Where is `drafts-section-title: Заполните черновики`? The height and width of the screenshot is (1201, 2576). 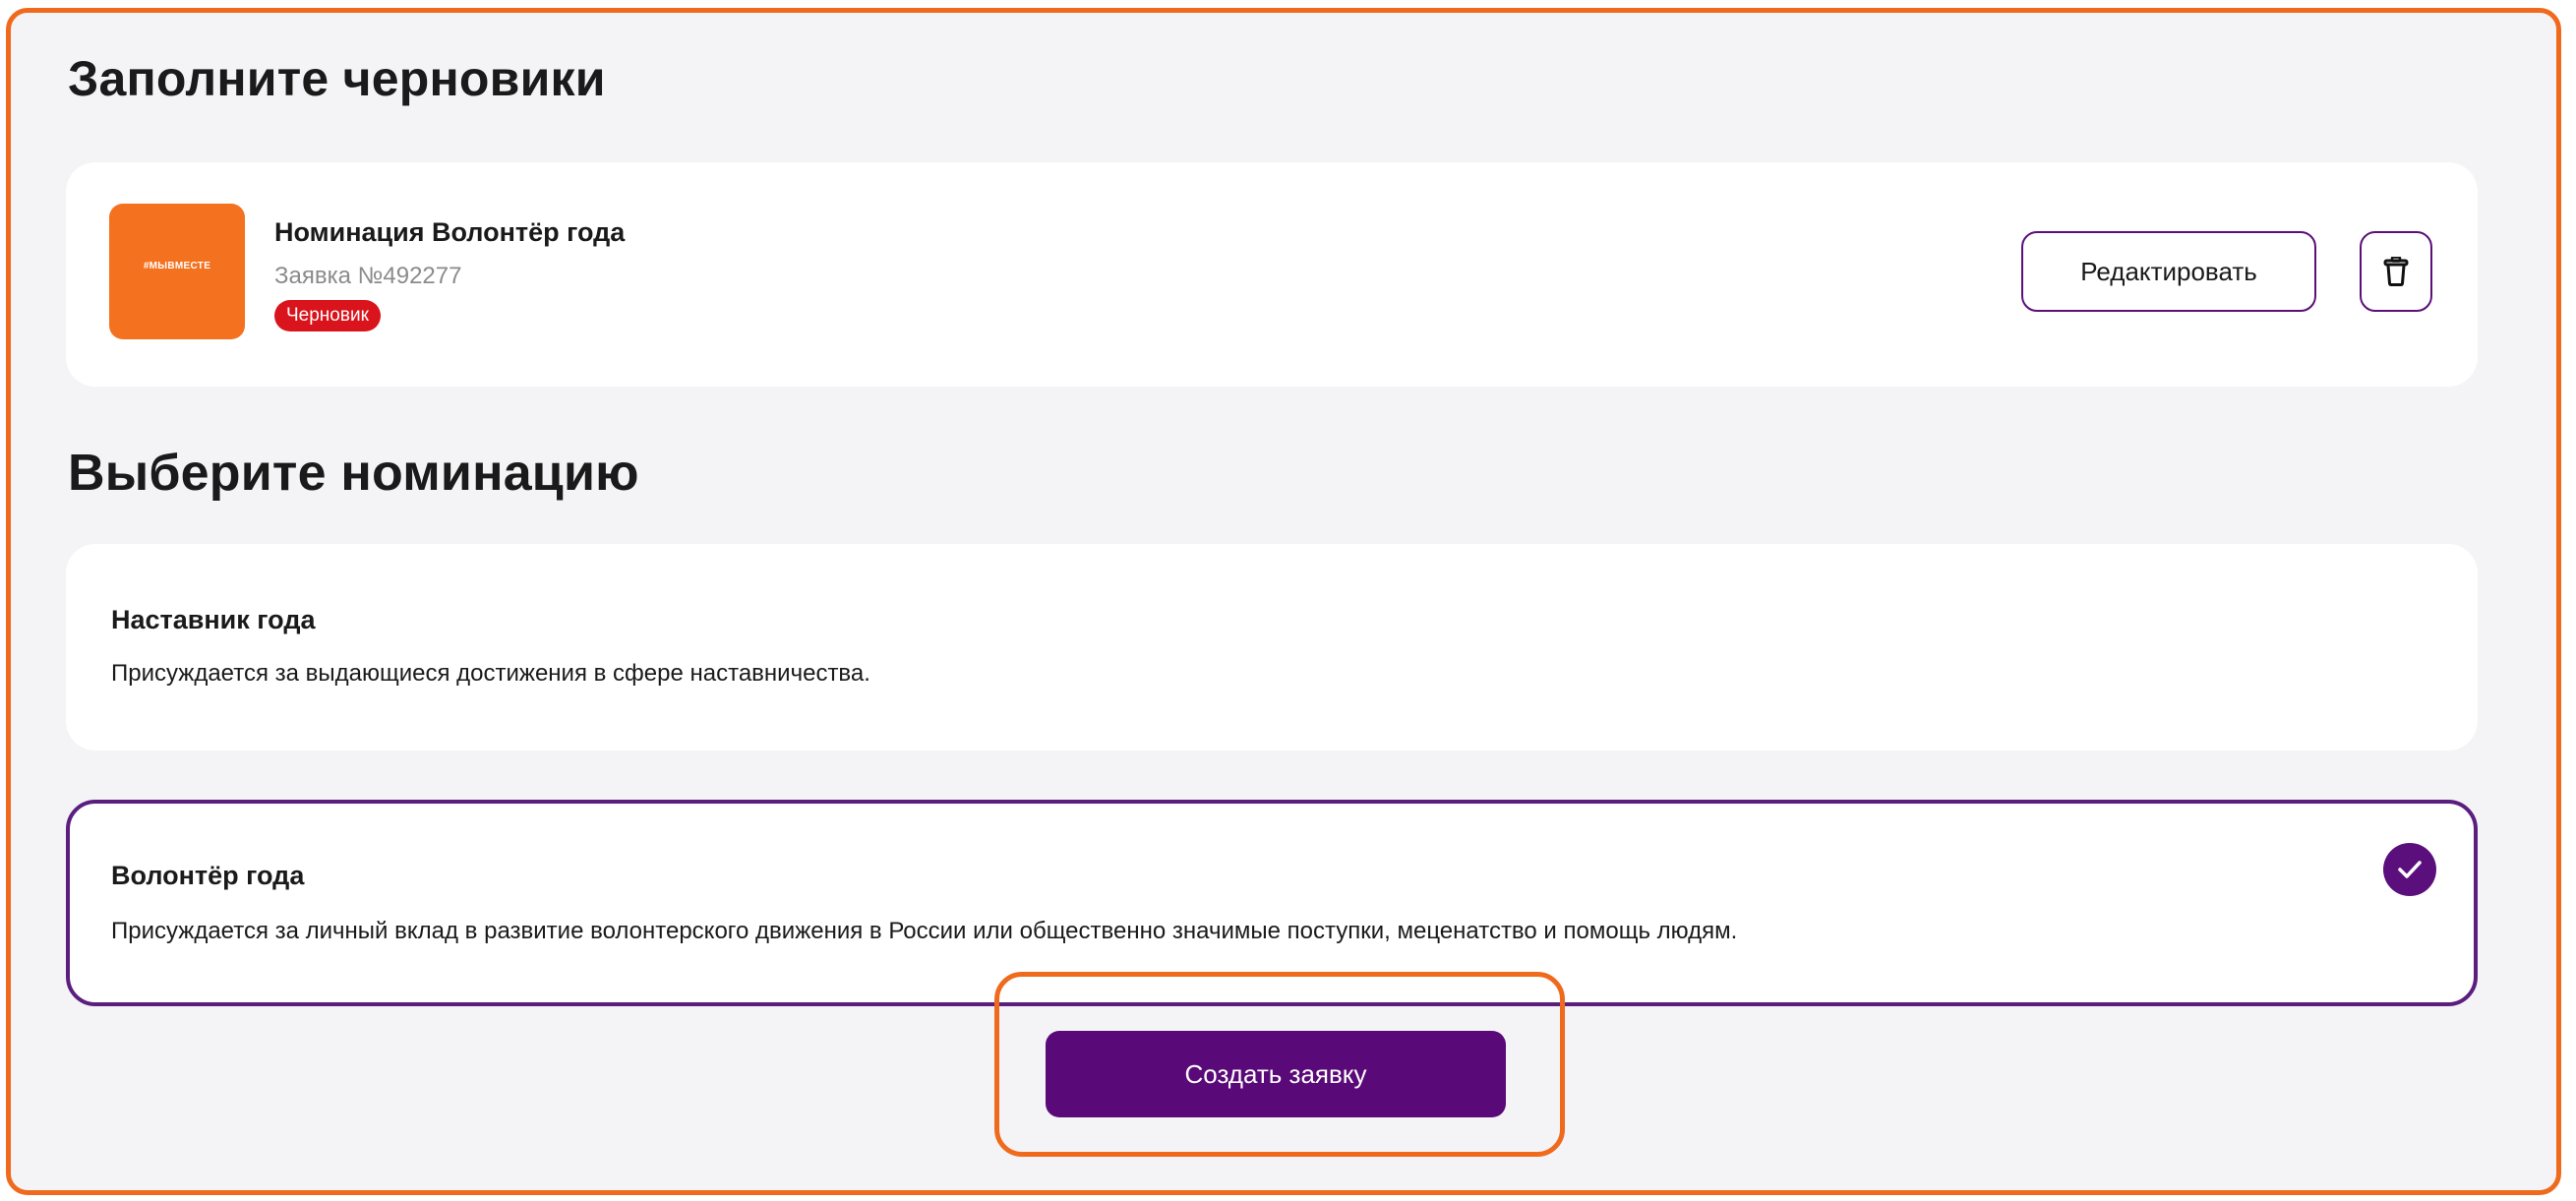 drafts-section-title: Заполните черновики is located at coordinates (337, 78).